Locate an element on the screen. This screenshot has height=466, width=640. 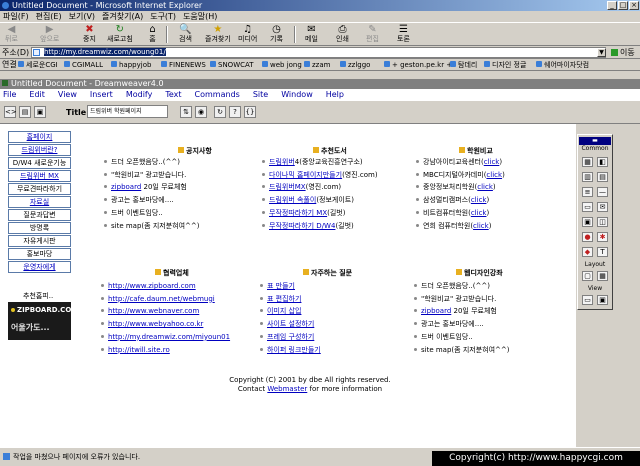
insert-flash-icon: ● is located at coordinates (587, 237).